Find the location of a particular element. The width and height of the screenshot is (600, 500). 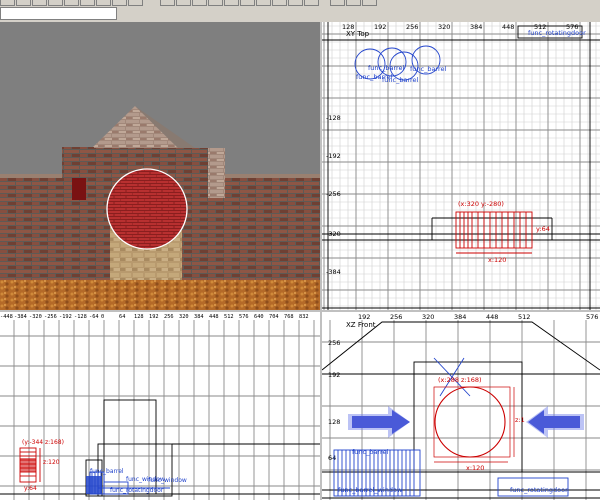

tick-y: -384 is located at coordinates (333, 272).